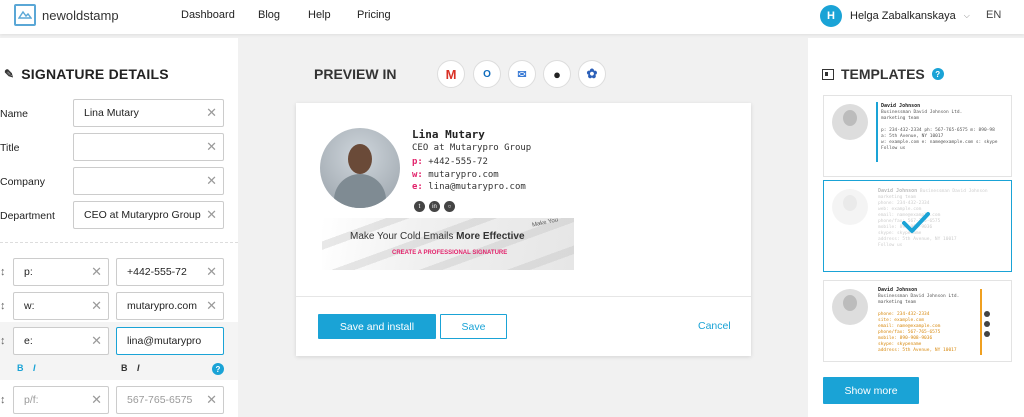  Describe the element at coordinates (170, 272) in the screenshot. I see `phone-field: +442-555-72 ✕` at that location.